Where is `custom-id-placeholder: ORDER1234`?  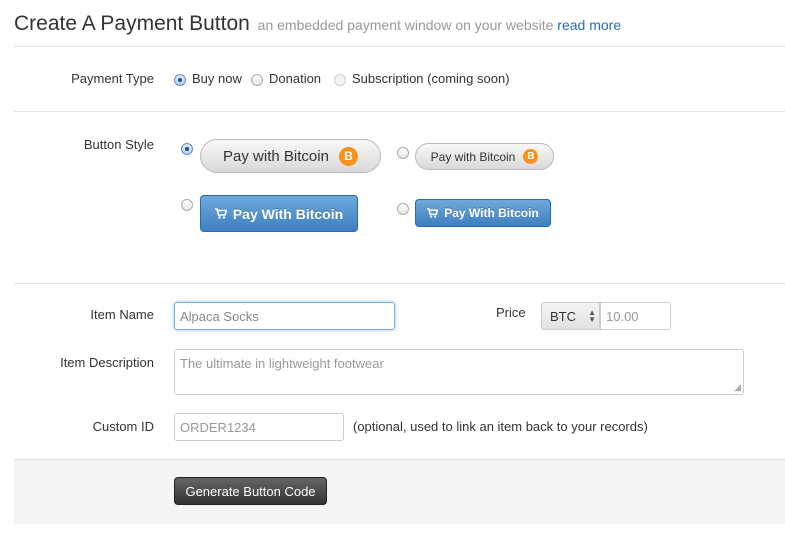 custom-id-placeholder: ORDER1234 is located at coordinates (218, 427).